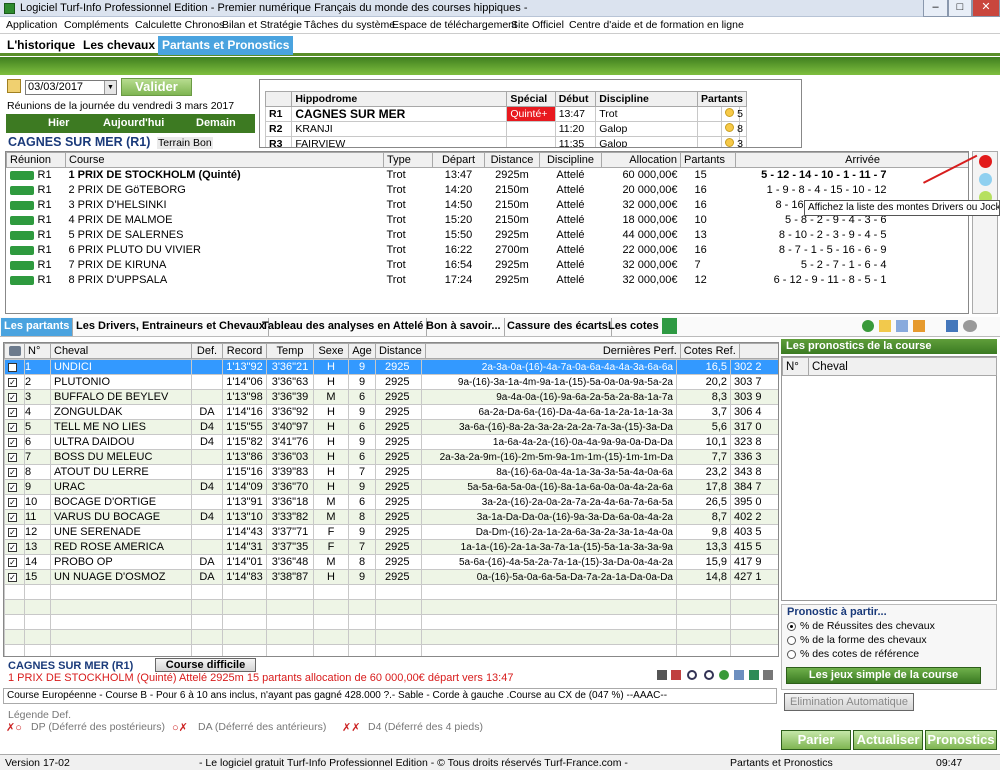 The image size is (1000, 770). What do you see at coordinates (853, 654) in the screenshot?
I see `option-cotes: % des cotes de référence` at bounding box center [853, 654].